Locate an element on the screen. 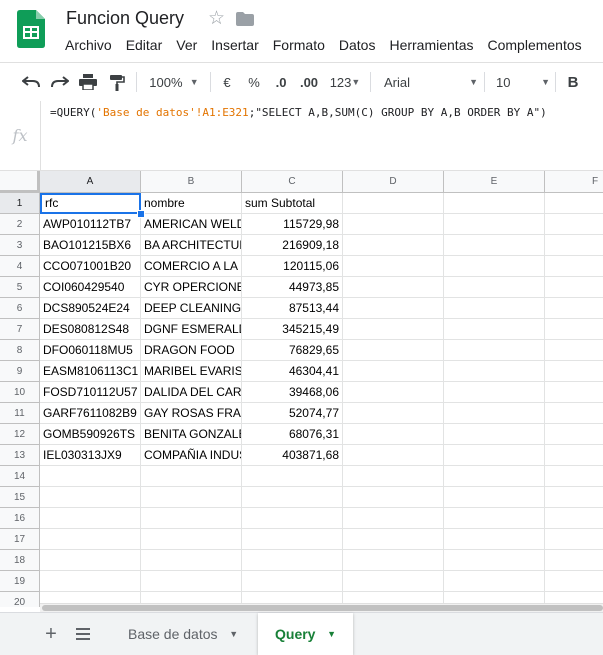 The width and height of the screenshot is (603, 655). sheet-tab-query: Query ▼ is located at coordinates (305, 634).